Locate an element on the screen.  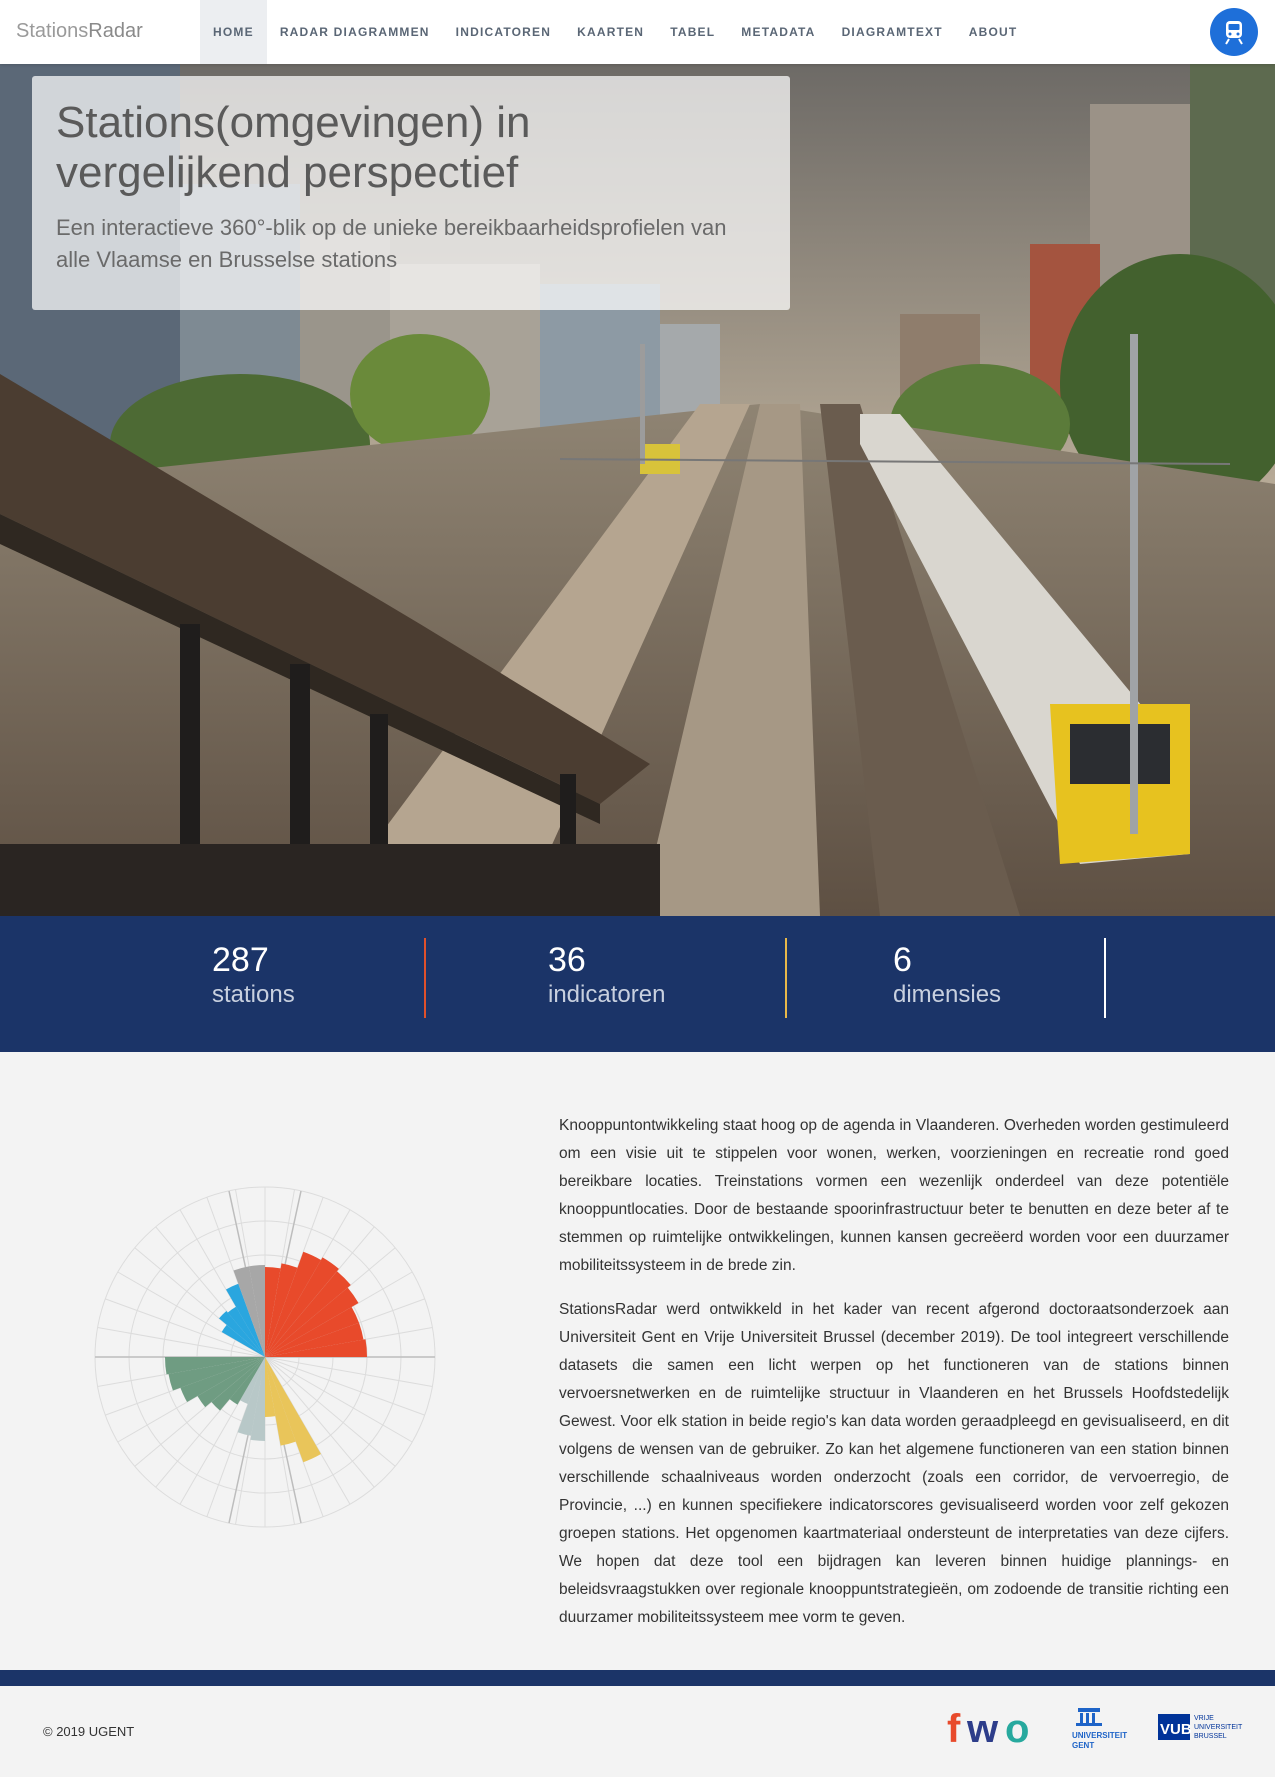
nav-home: HOME is located at coordinates (233, 32).